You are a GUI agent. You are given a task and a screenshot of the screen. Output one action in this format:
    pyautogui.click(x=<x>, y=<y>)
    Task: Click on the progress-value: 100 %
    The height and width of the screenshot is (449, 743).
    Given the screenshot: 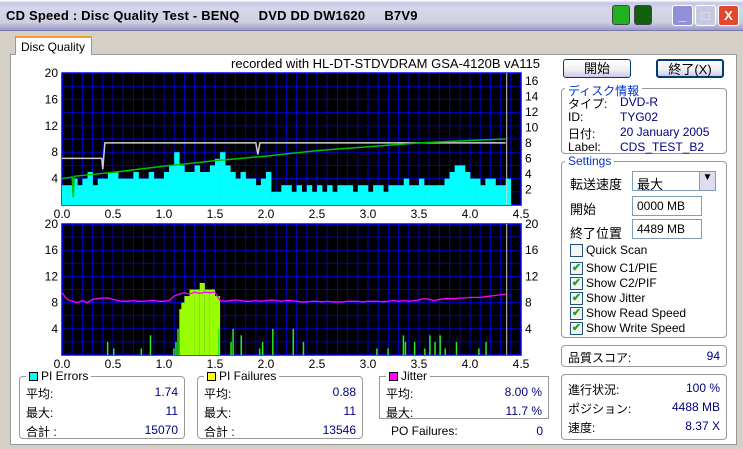 What is the action you would take?
    pyautogui.click(x=702, y=388)
    